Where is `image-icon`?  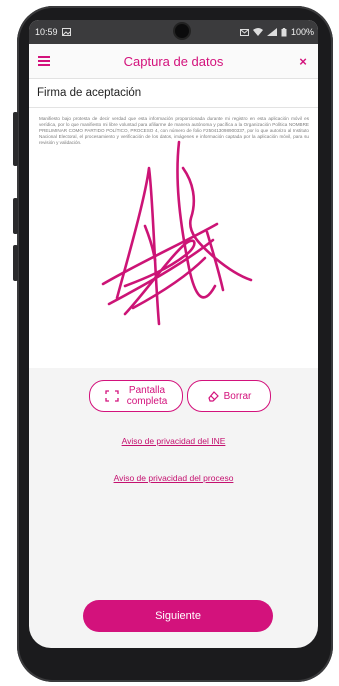
image-icon is located at coordinates (66, 32).